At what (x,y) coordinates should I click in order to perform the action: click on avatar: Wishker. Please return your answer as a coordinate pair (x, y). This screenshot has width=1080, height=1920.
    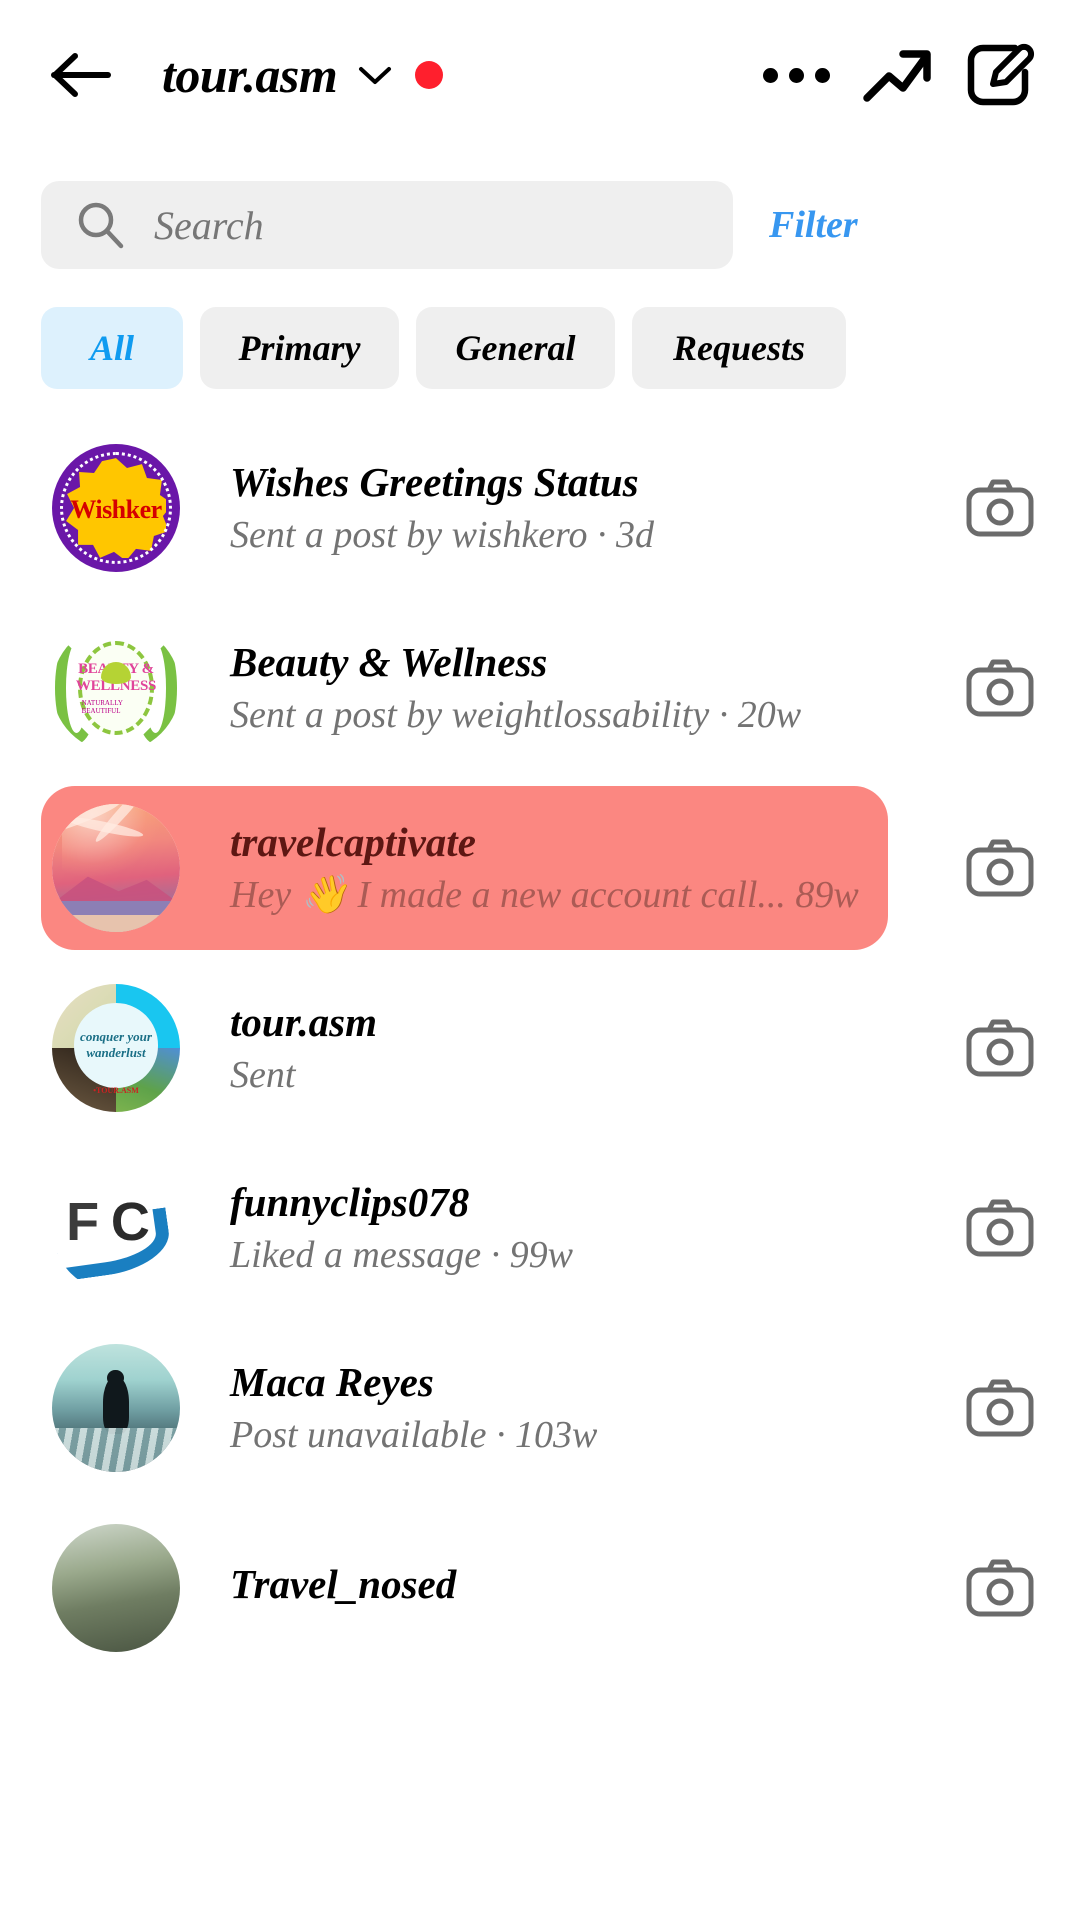
    Looking at the image, I should click on (116, 508).